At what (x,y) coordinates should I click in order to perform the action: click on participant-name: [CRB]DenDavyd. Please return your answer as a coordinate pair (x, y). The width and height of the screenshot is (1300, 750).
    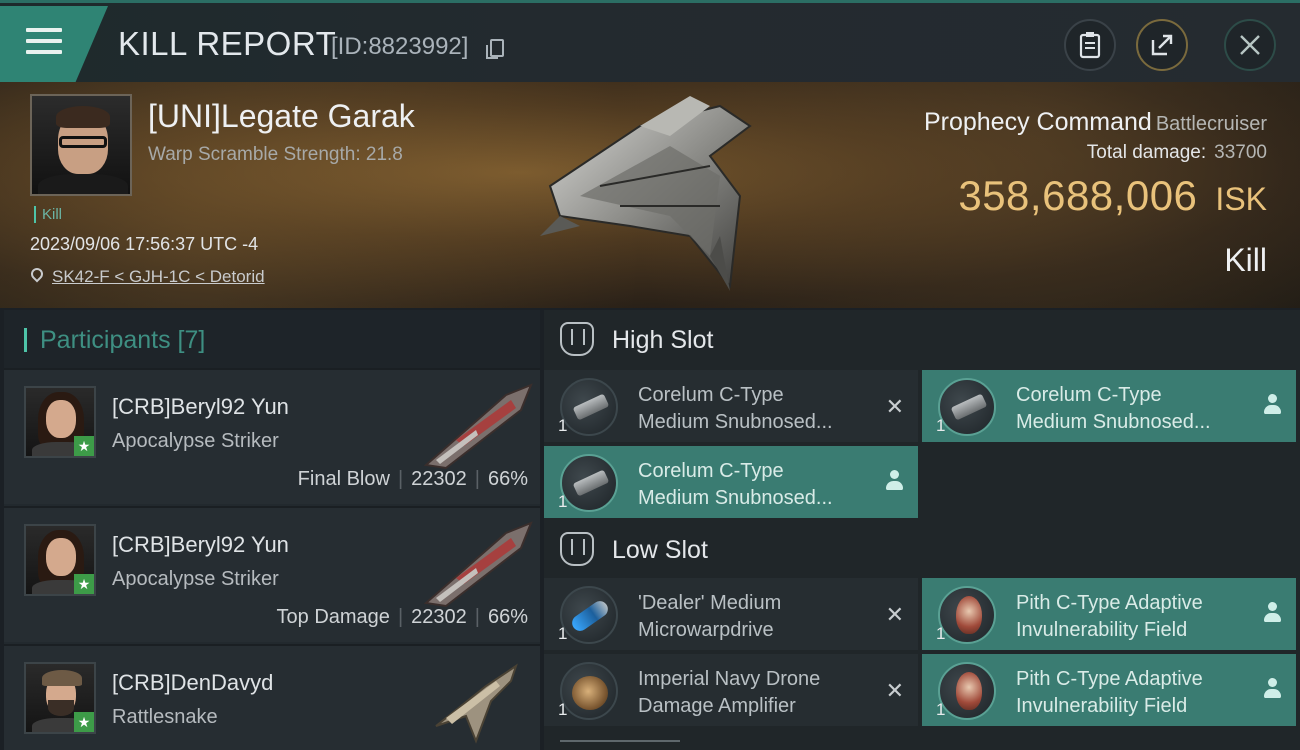
    Looking at the image, I should click on (192, 683).